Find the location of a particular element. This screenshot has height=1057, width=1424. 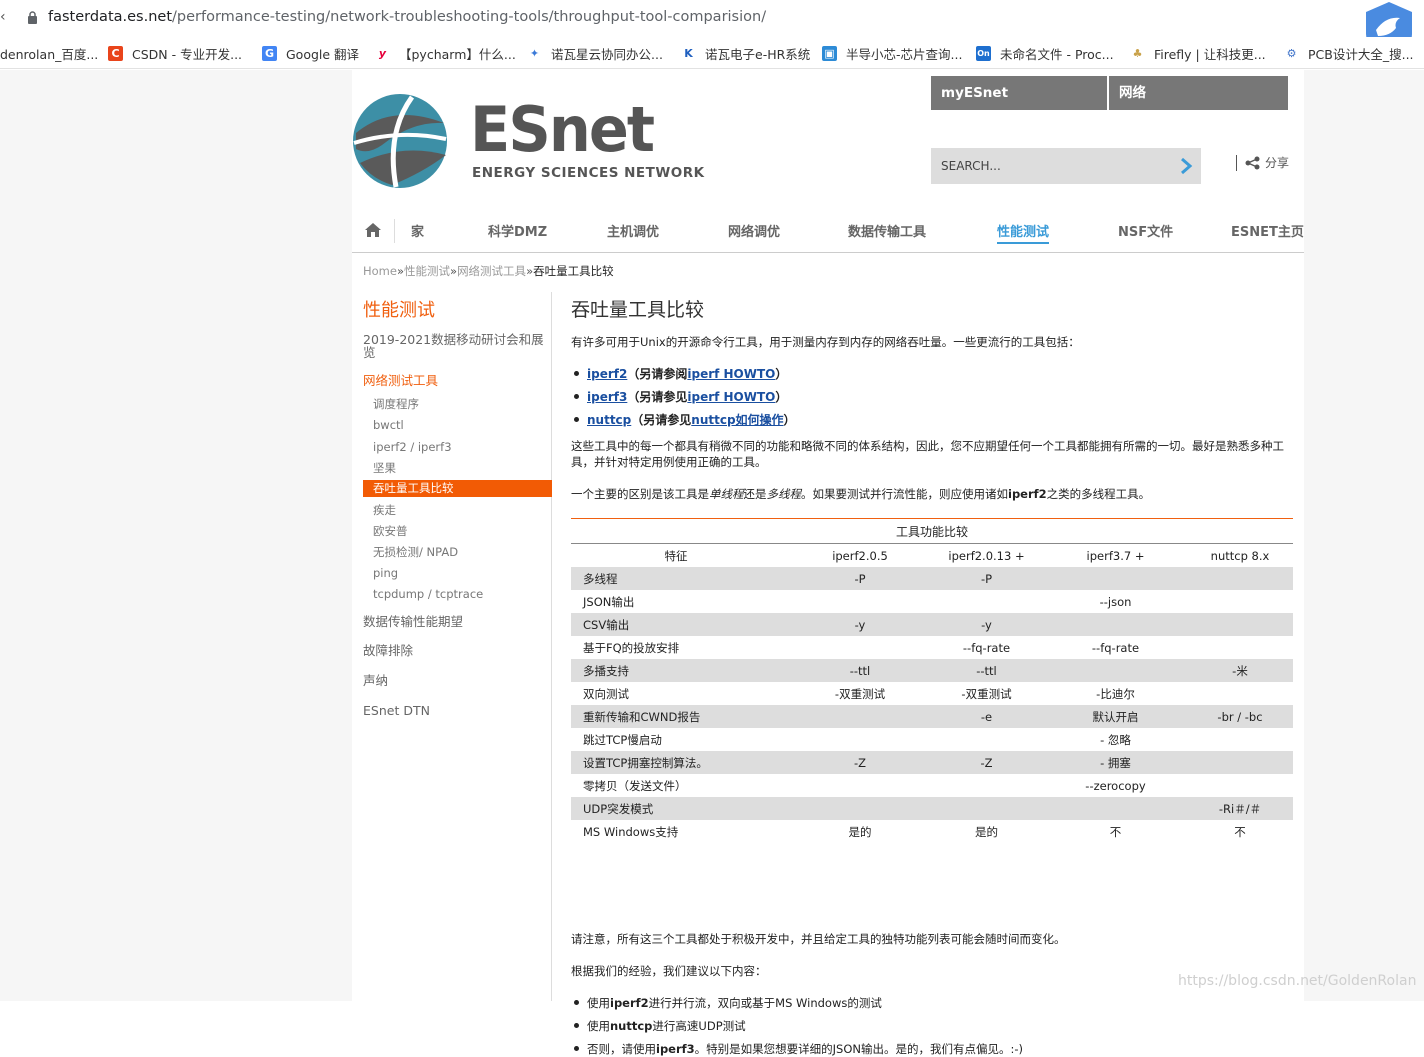

share-icon is located at coordinates (1252, 162).